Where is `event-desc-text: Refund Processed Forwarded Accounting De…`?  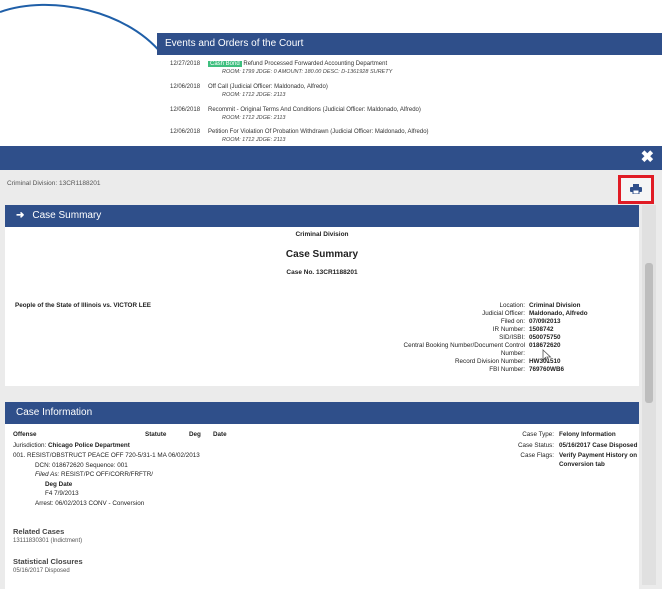 event-desc-text: Refund Processed Forwarded Accounting De… is located at coordinates (315, 64).